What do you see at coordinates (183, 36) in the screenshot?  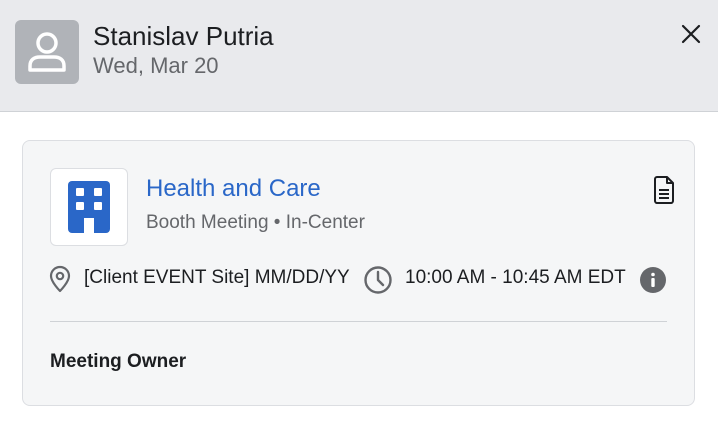 I see `person-name: Stanislav Putria` at bounding box center [183, 36].